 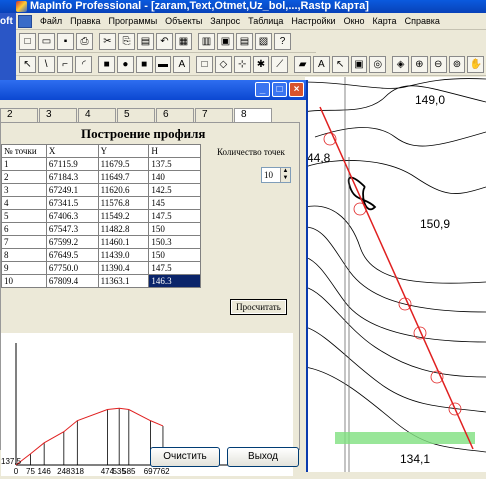 What do you see at coordinates (72, 203) in the screenshot?
I see `table-cell: 67341.5` at bounding box center [72, 203].